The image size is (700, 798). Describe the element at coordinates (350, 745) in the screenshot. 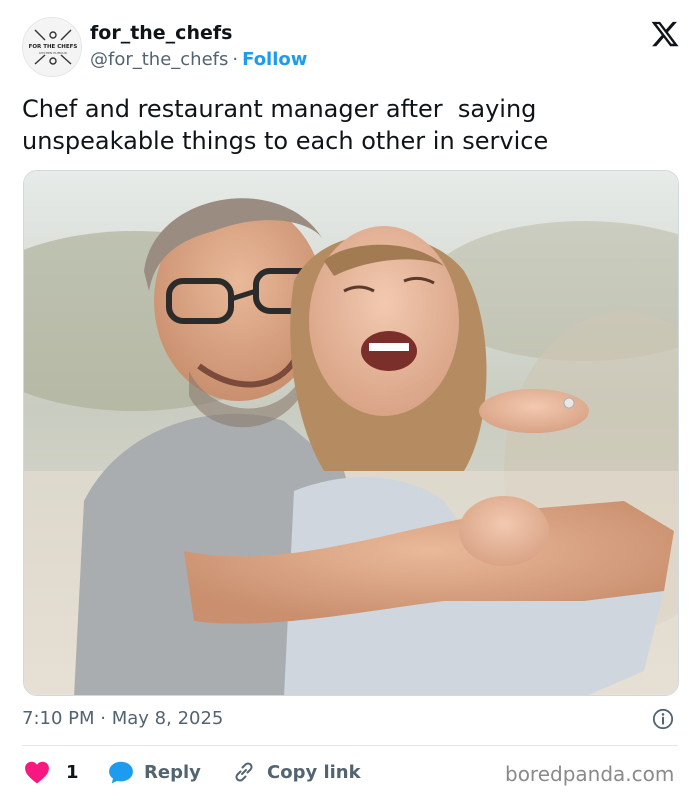

I see `divider` at that location.